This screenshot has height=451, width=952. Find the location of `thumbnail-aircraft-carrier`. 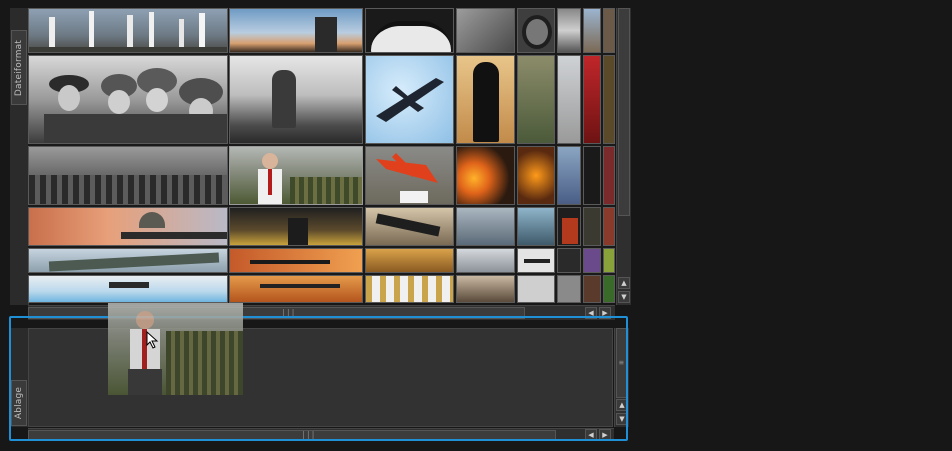

thumbnail-aircraft-carrier is located at coordinates (485, 226).